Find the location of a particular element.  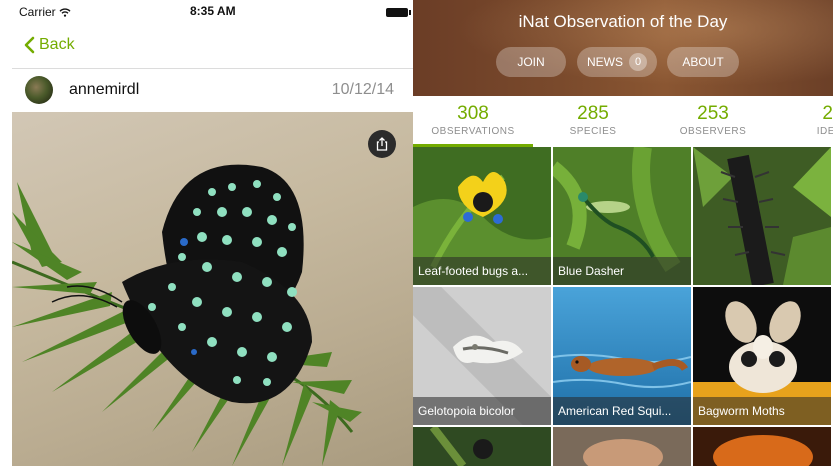

news-label: NEWS is located at coordinates (605, 62).